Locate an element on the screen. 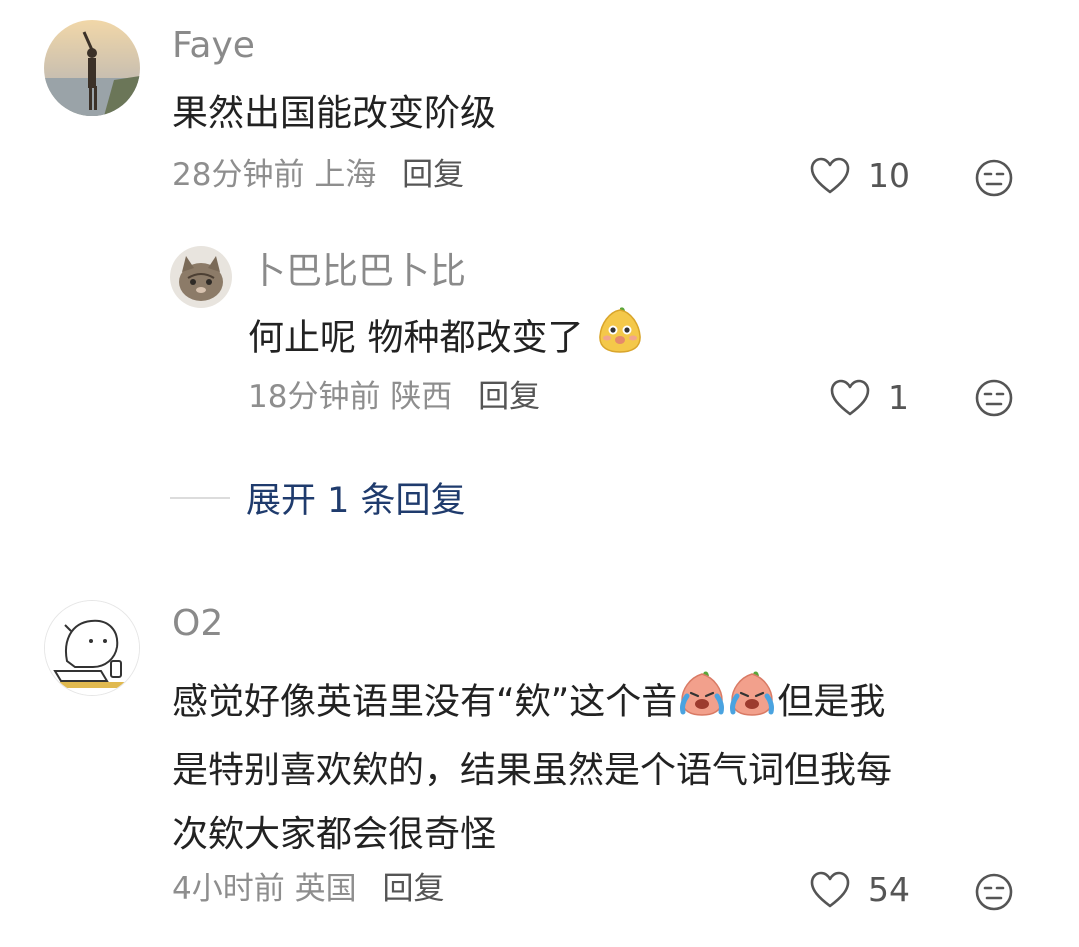 The image size is (1079, 947). comment-text-line-2: 是特别喜欢欸的，结果虽然是个语气词但我每 is located at coordinates (532, 770).